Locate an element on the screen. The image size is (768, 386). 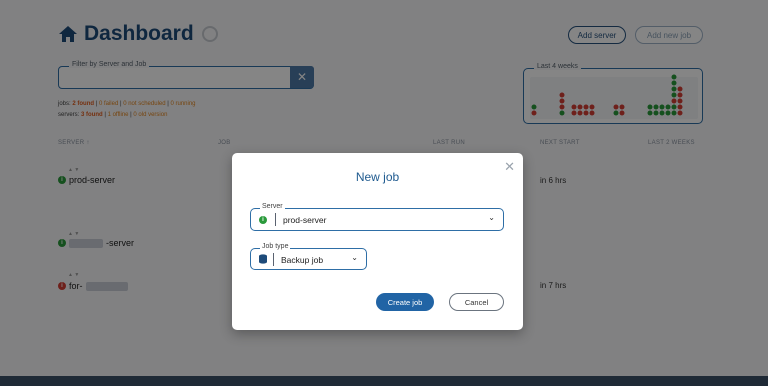
cancel-button: Cancel is located at coordinates (476, 302).